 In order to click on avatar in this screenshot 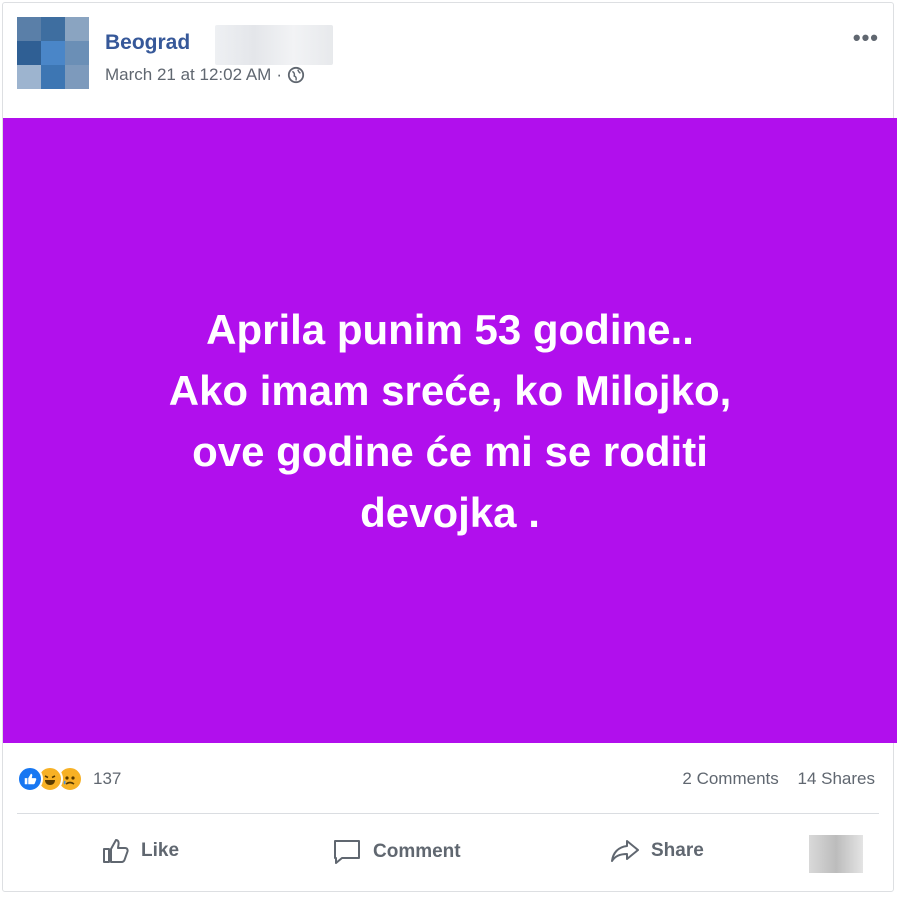, I will do `click(53, 53)`.